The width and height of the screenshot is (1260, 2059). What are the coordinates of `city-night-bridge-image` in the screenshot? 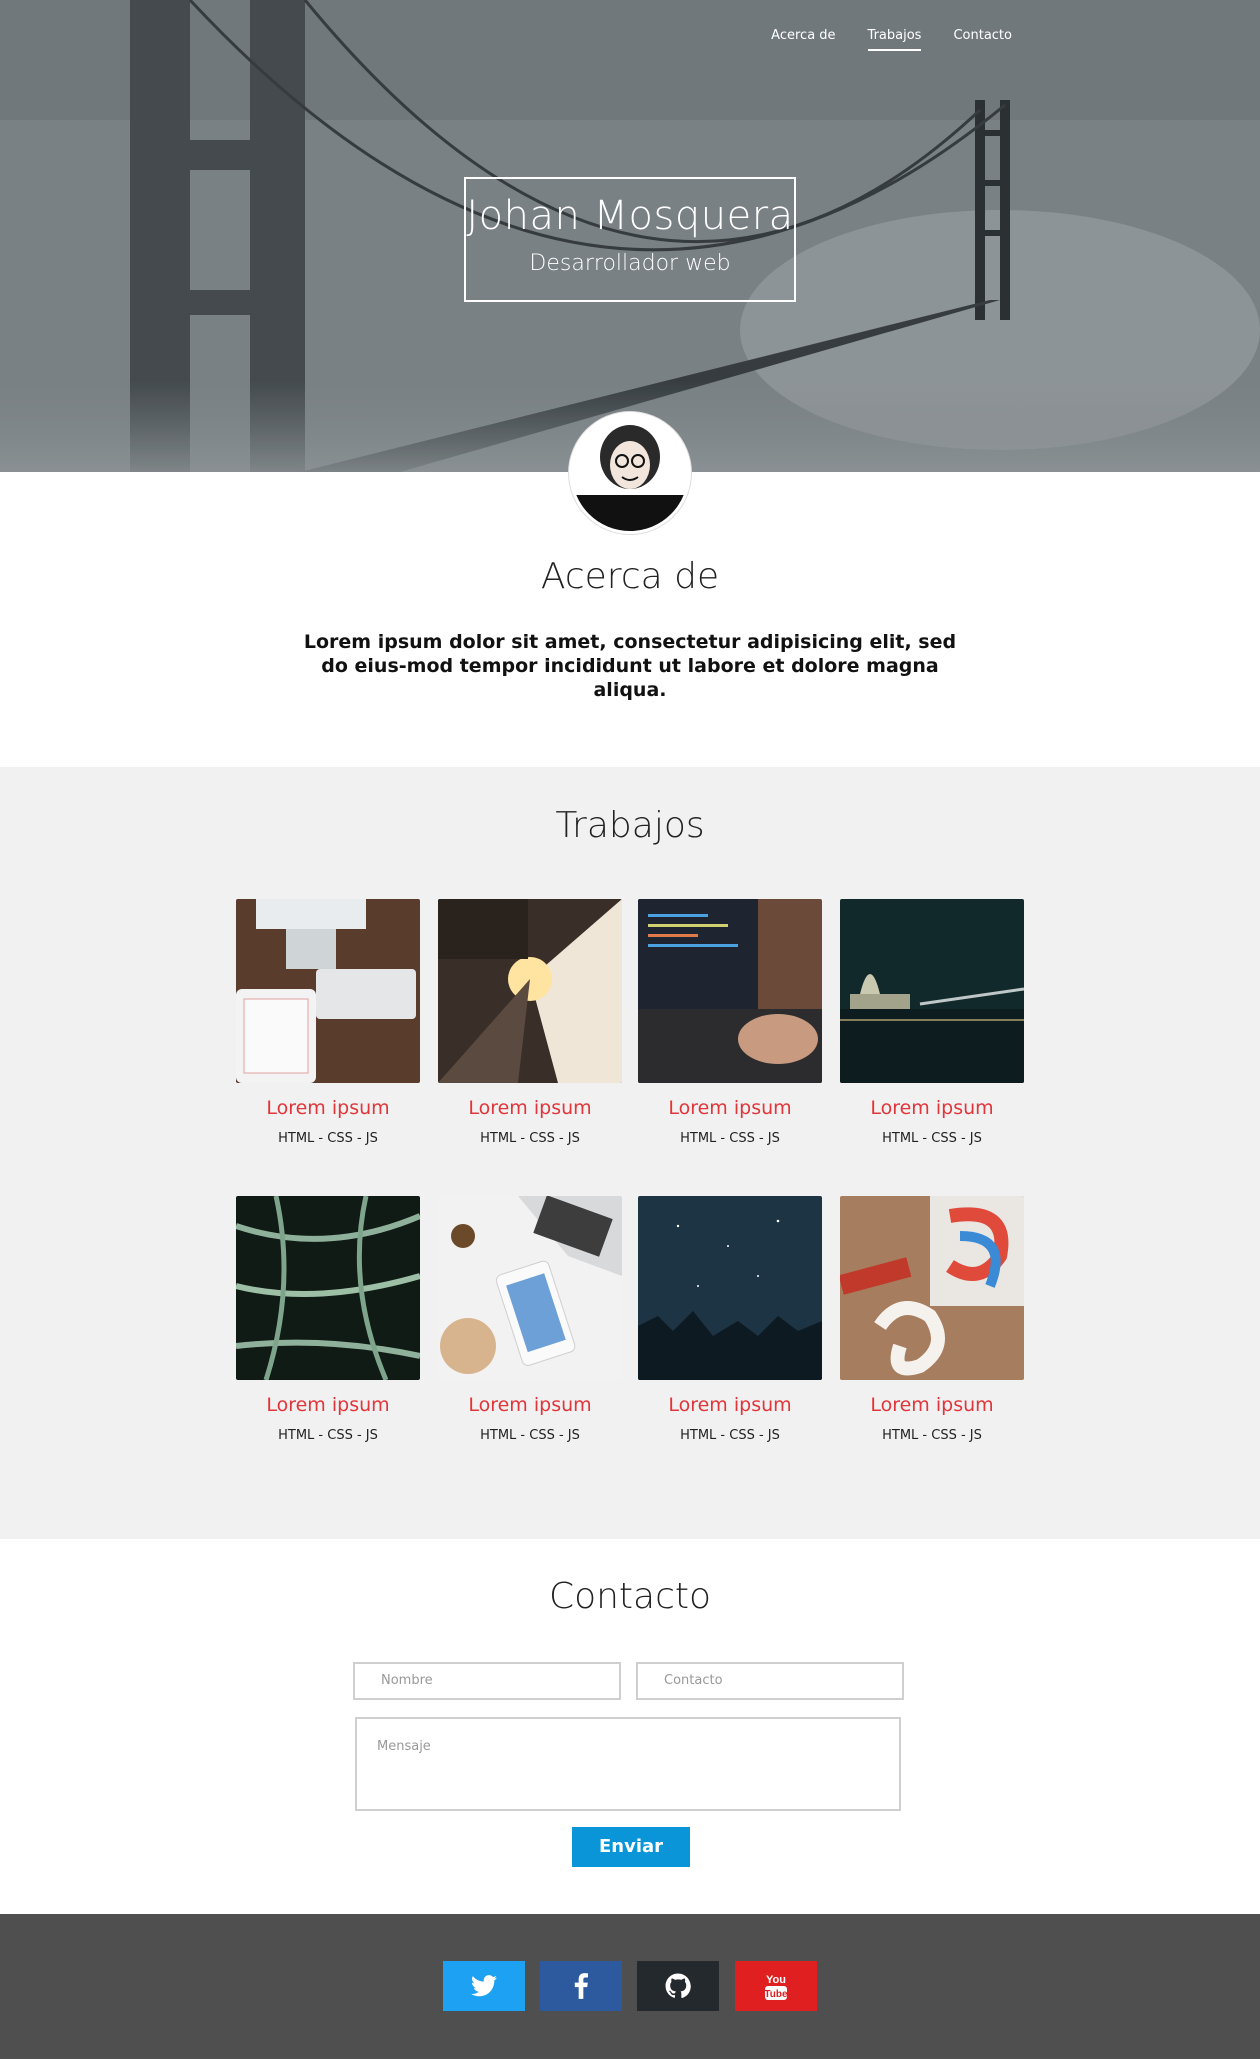 It's located at (932, 991).